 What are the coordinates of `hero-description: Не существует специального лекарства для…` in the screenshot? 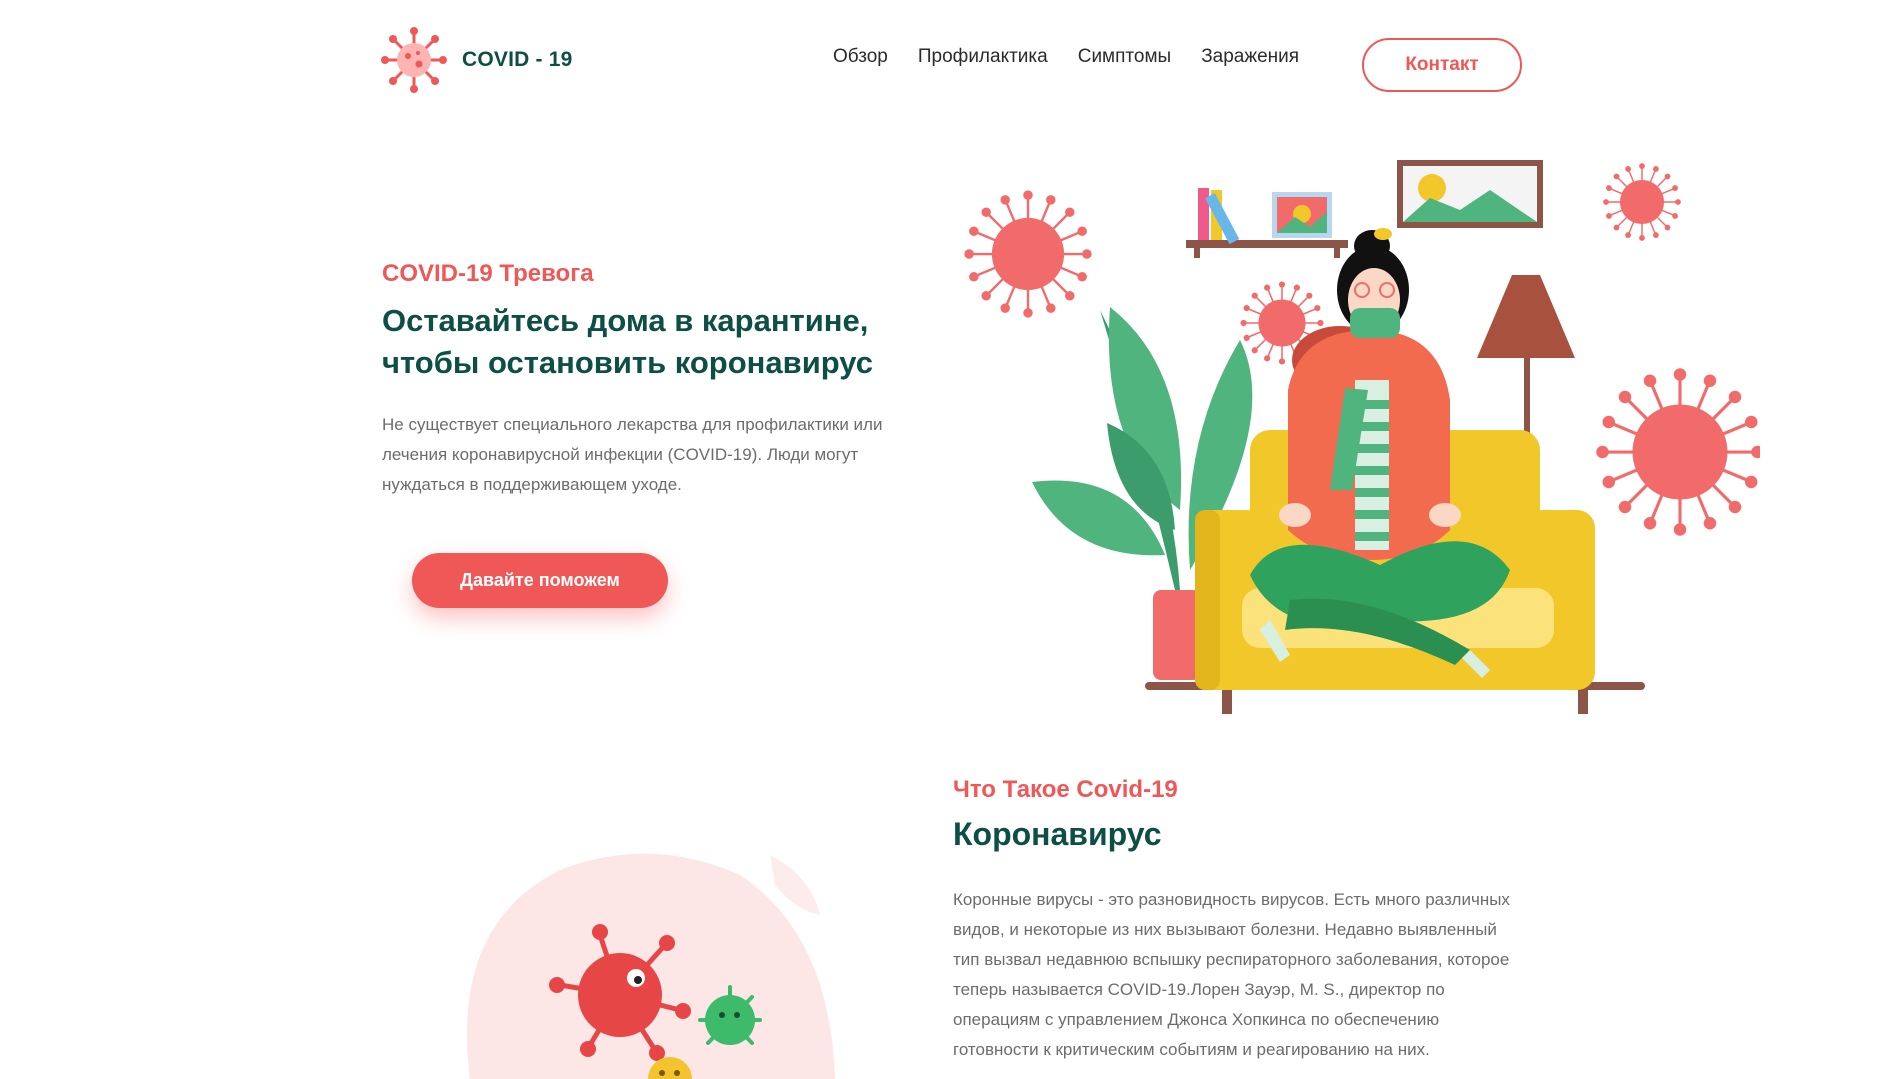 It's located at (632, 454).